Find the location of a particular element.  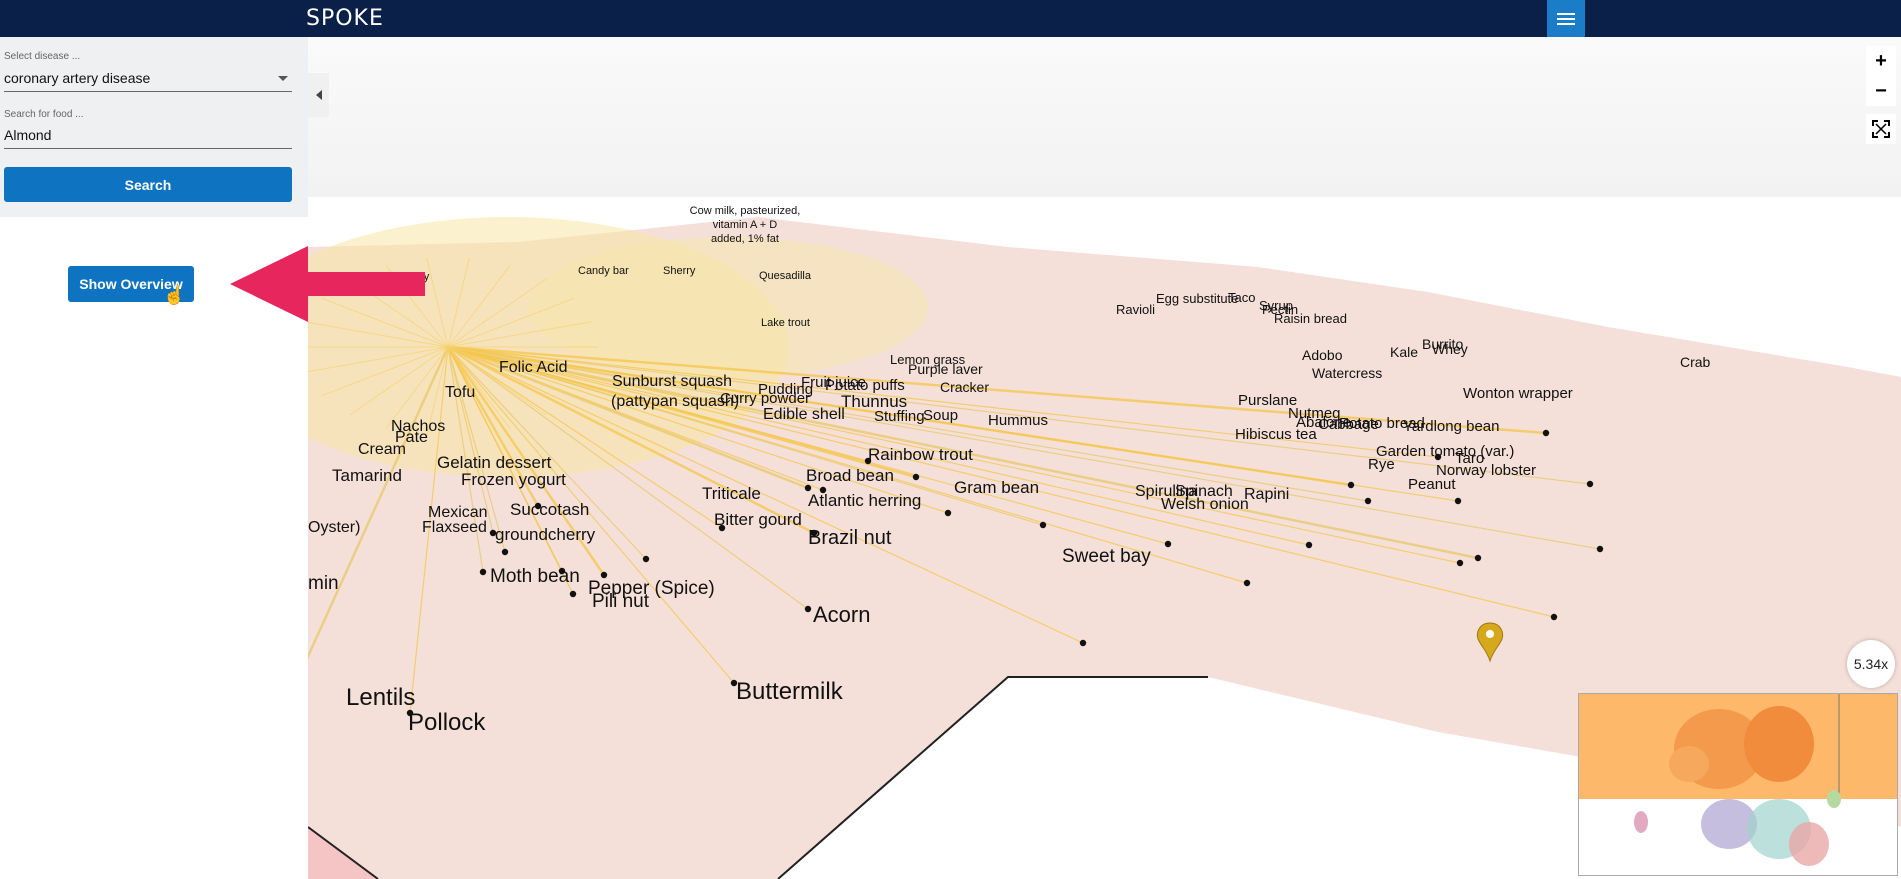

food-node-label: Rapini is located at coordinates (1266, 494).